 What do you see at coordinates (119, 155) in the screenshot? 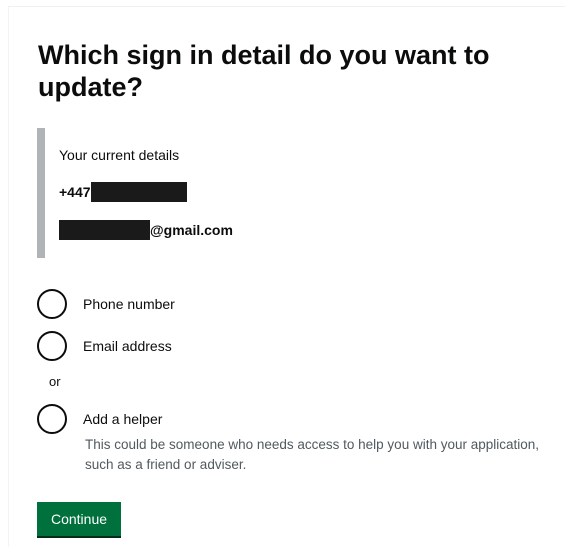
I see `current-details-heading: Your current details` at bounding box center [119, 155].